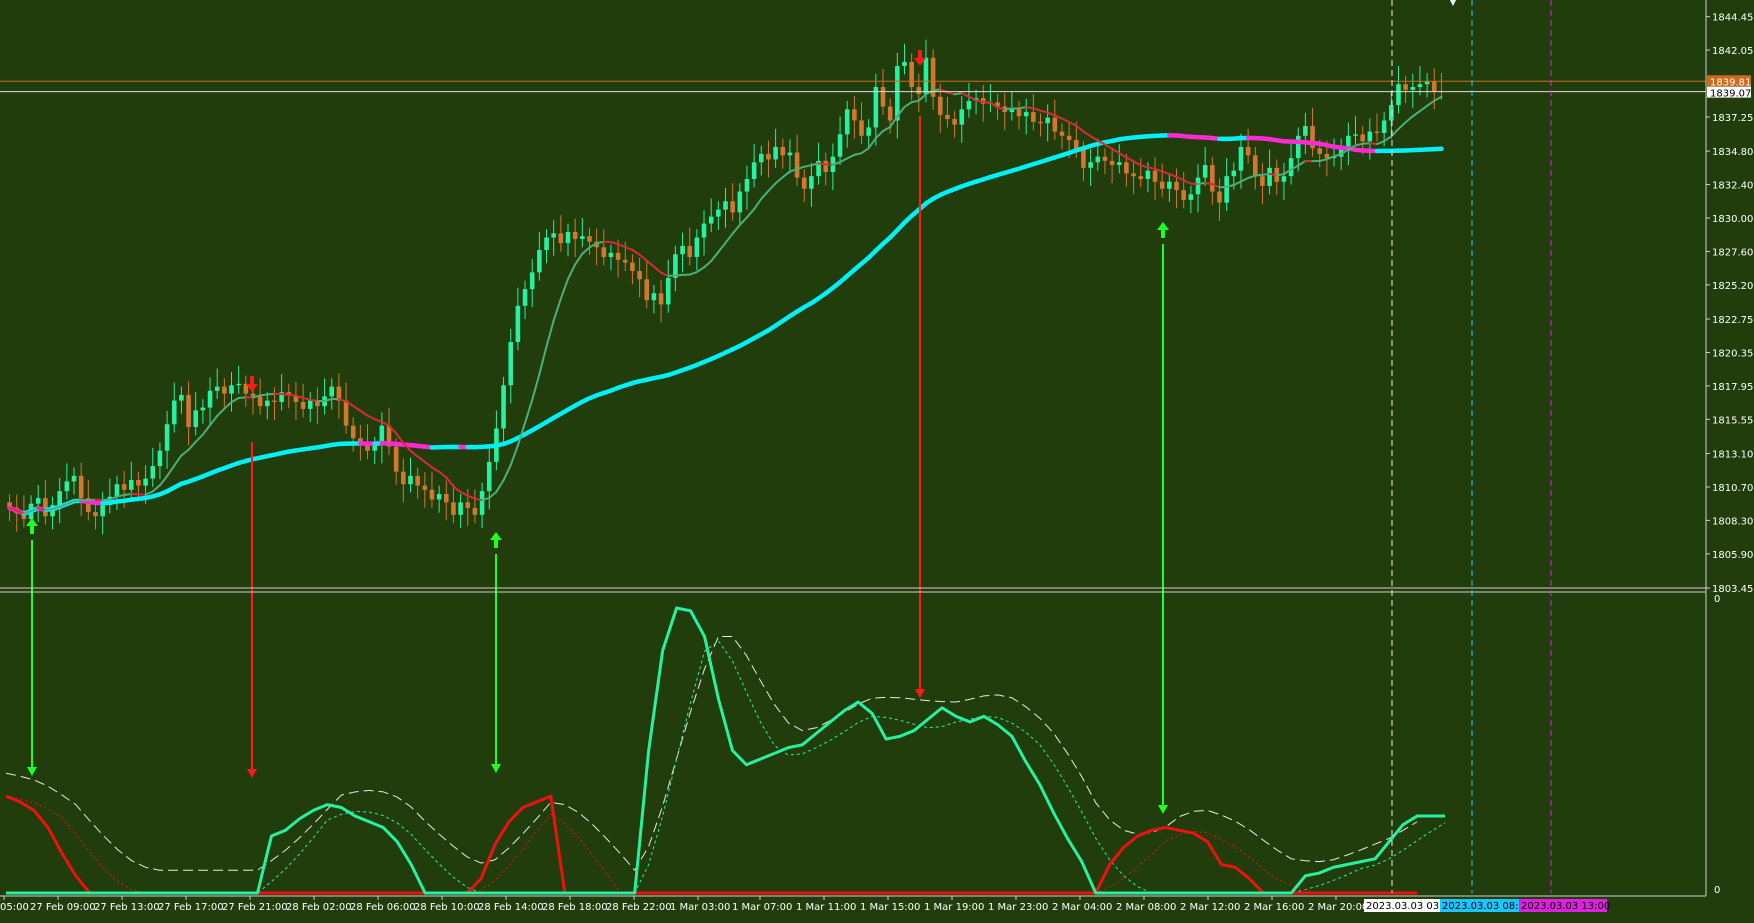 Image resolution: width=1754 pixels, height=923 pixels. What do you see at coordinates (954, 907) in the screenshot?
I see `time-tick-label: 1 Mar 19:00` at bounding box center [954, 907].